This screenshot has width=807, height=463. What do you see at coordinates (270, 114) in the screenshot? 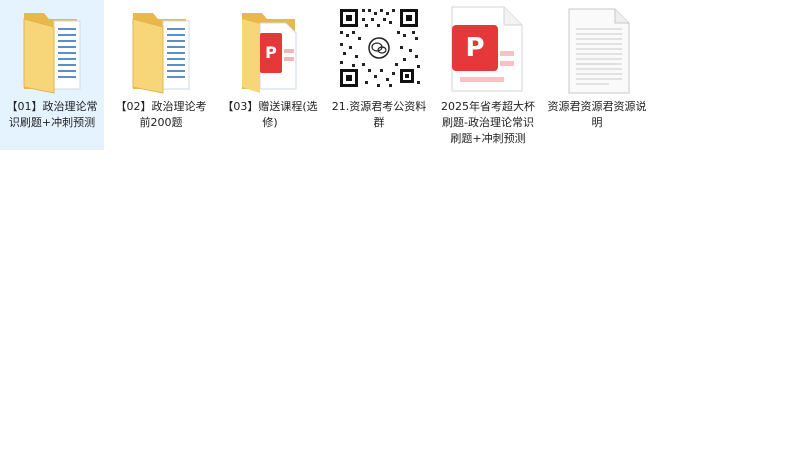
I see `file-name: 【03】赠送课程(选修)` at bounding box center [270, 114].